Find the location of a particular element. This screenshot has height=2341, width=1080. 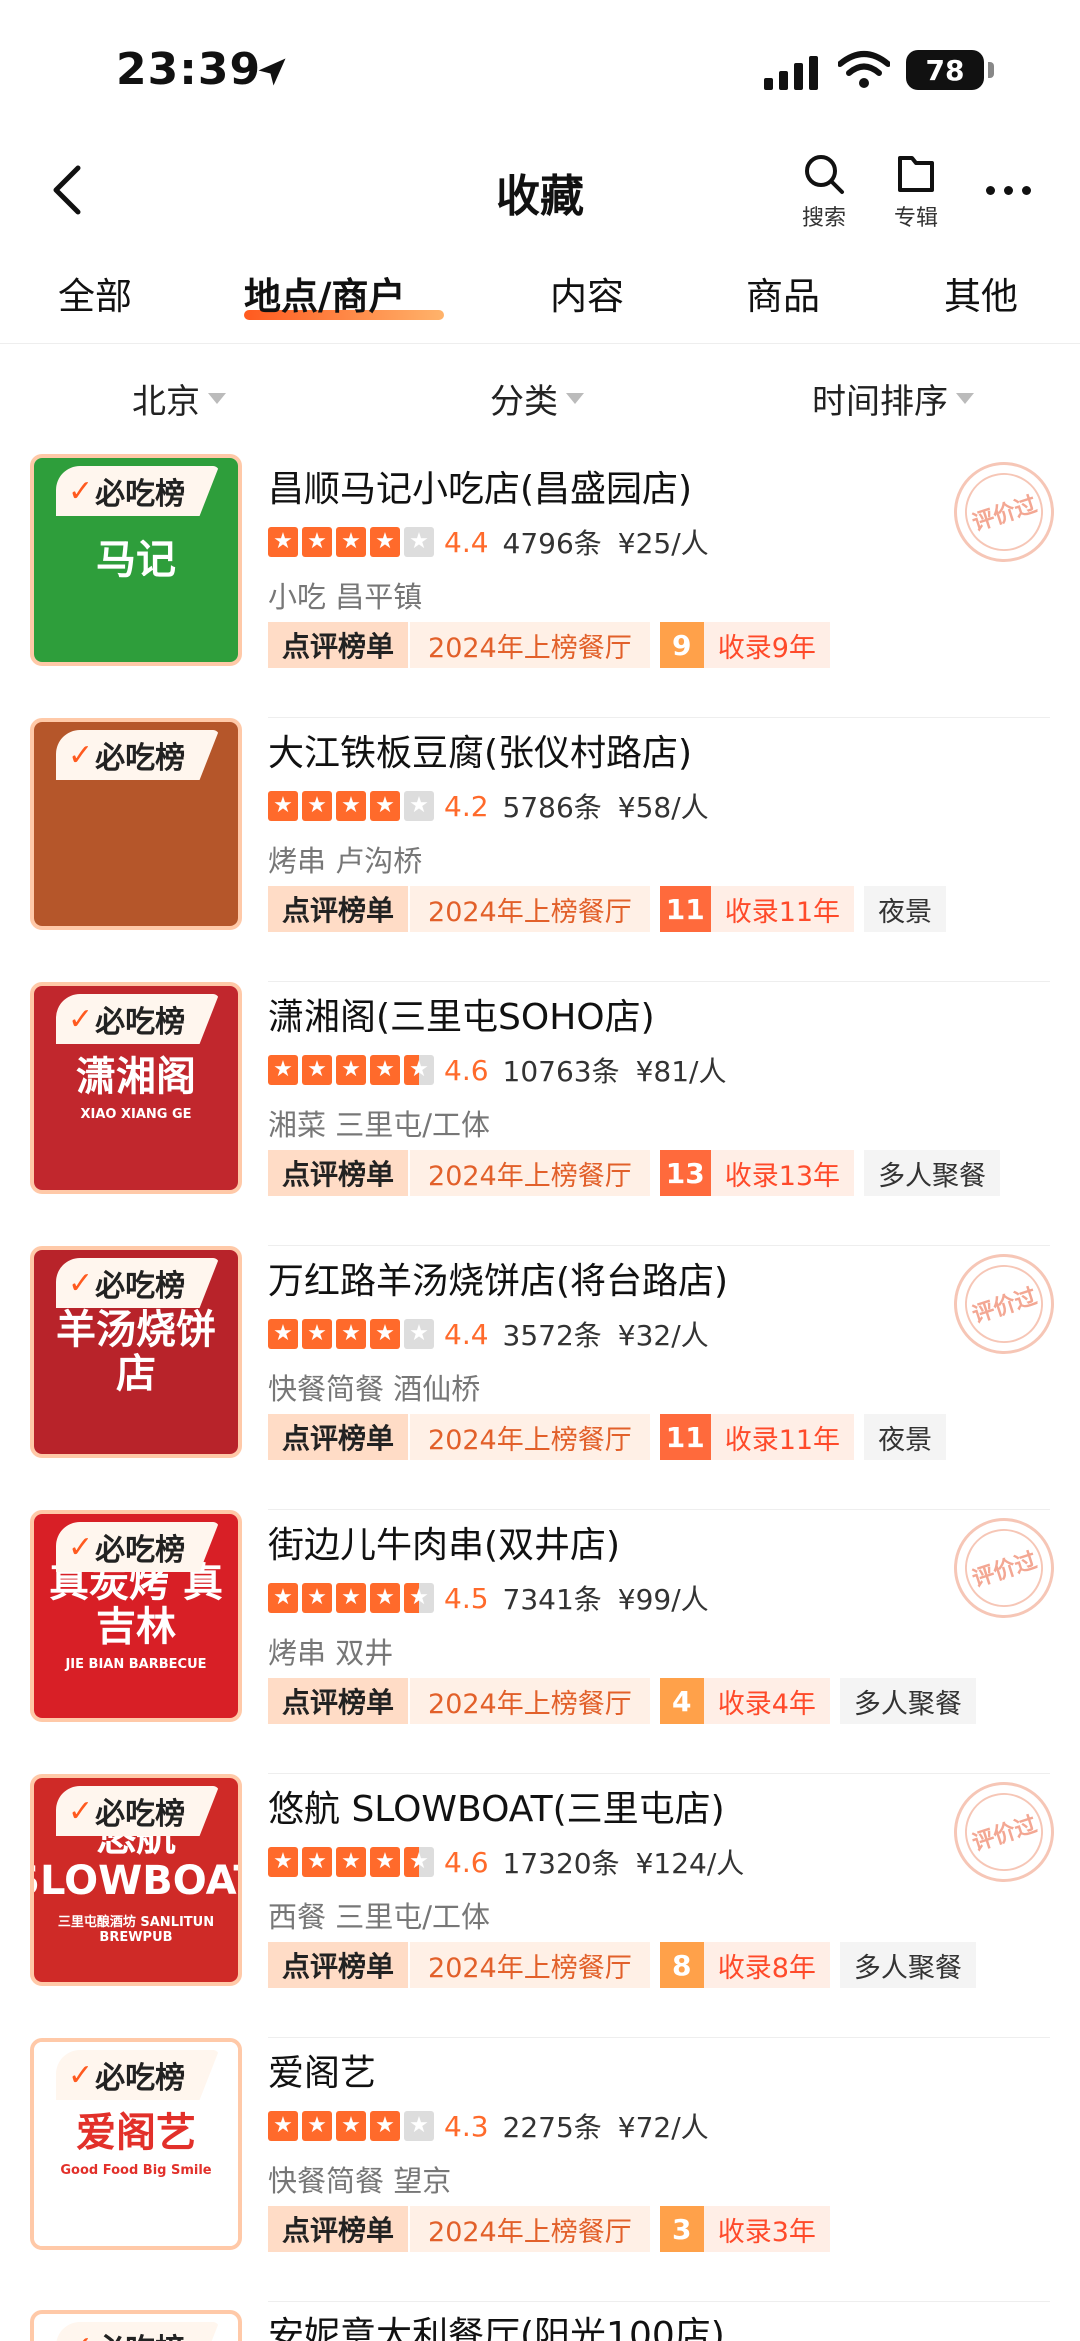

more-icon is located at coordinates (1008, 190).